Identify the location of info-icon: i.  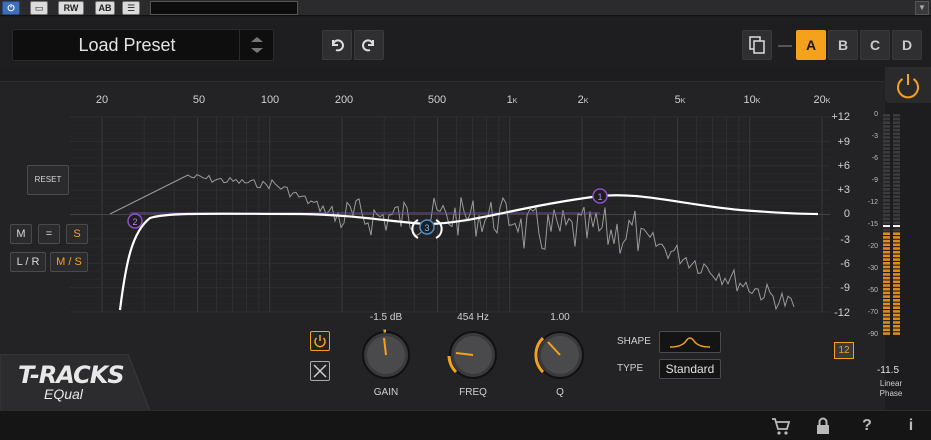
(911, 426).